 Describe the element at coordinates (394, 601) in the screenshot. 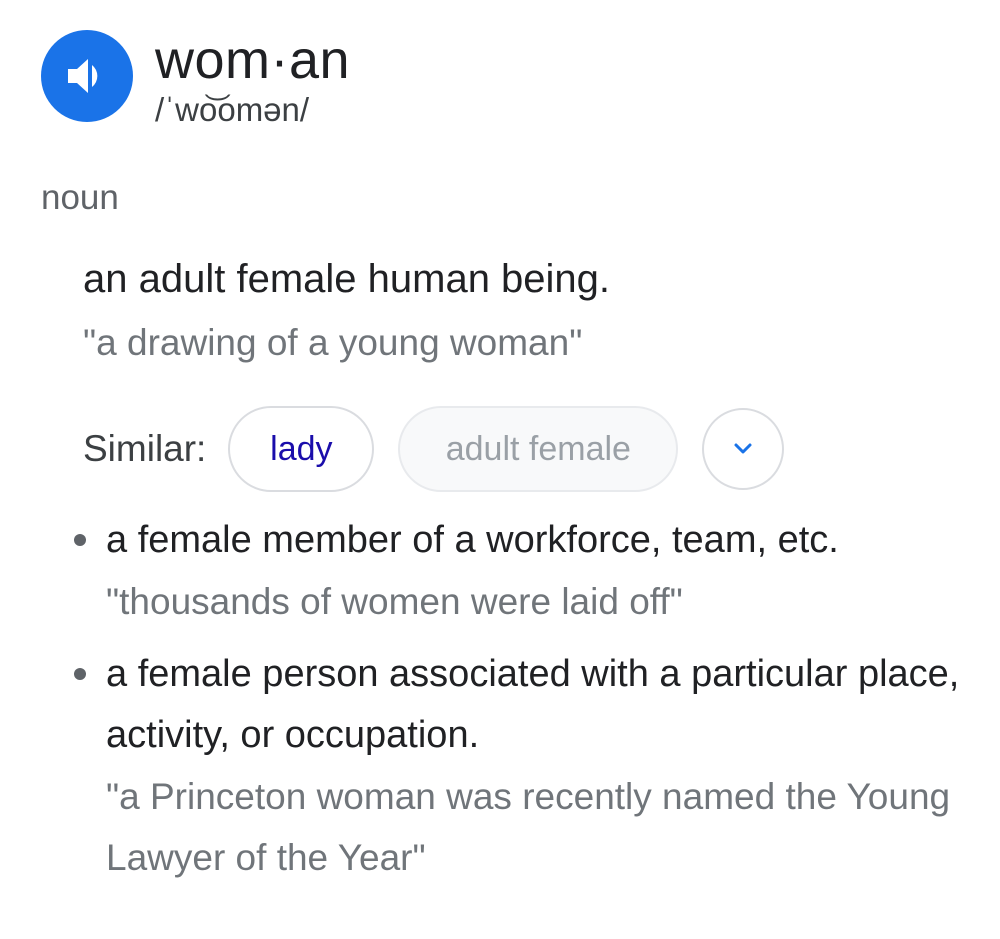

I see `sub-sense-example: "thousands of women were laid off"` at that location.